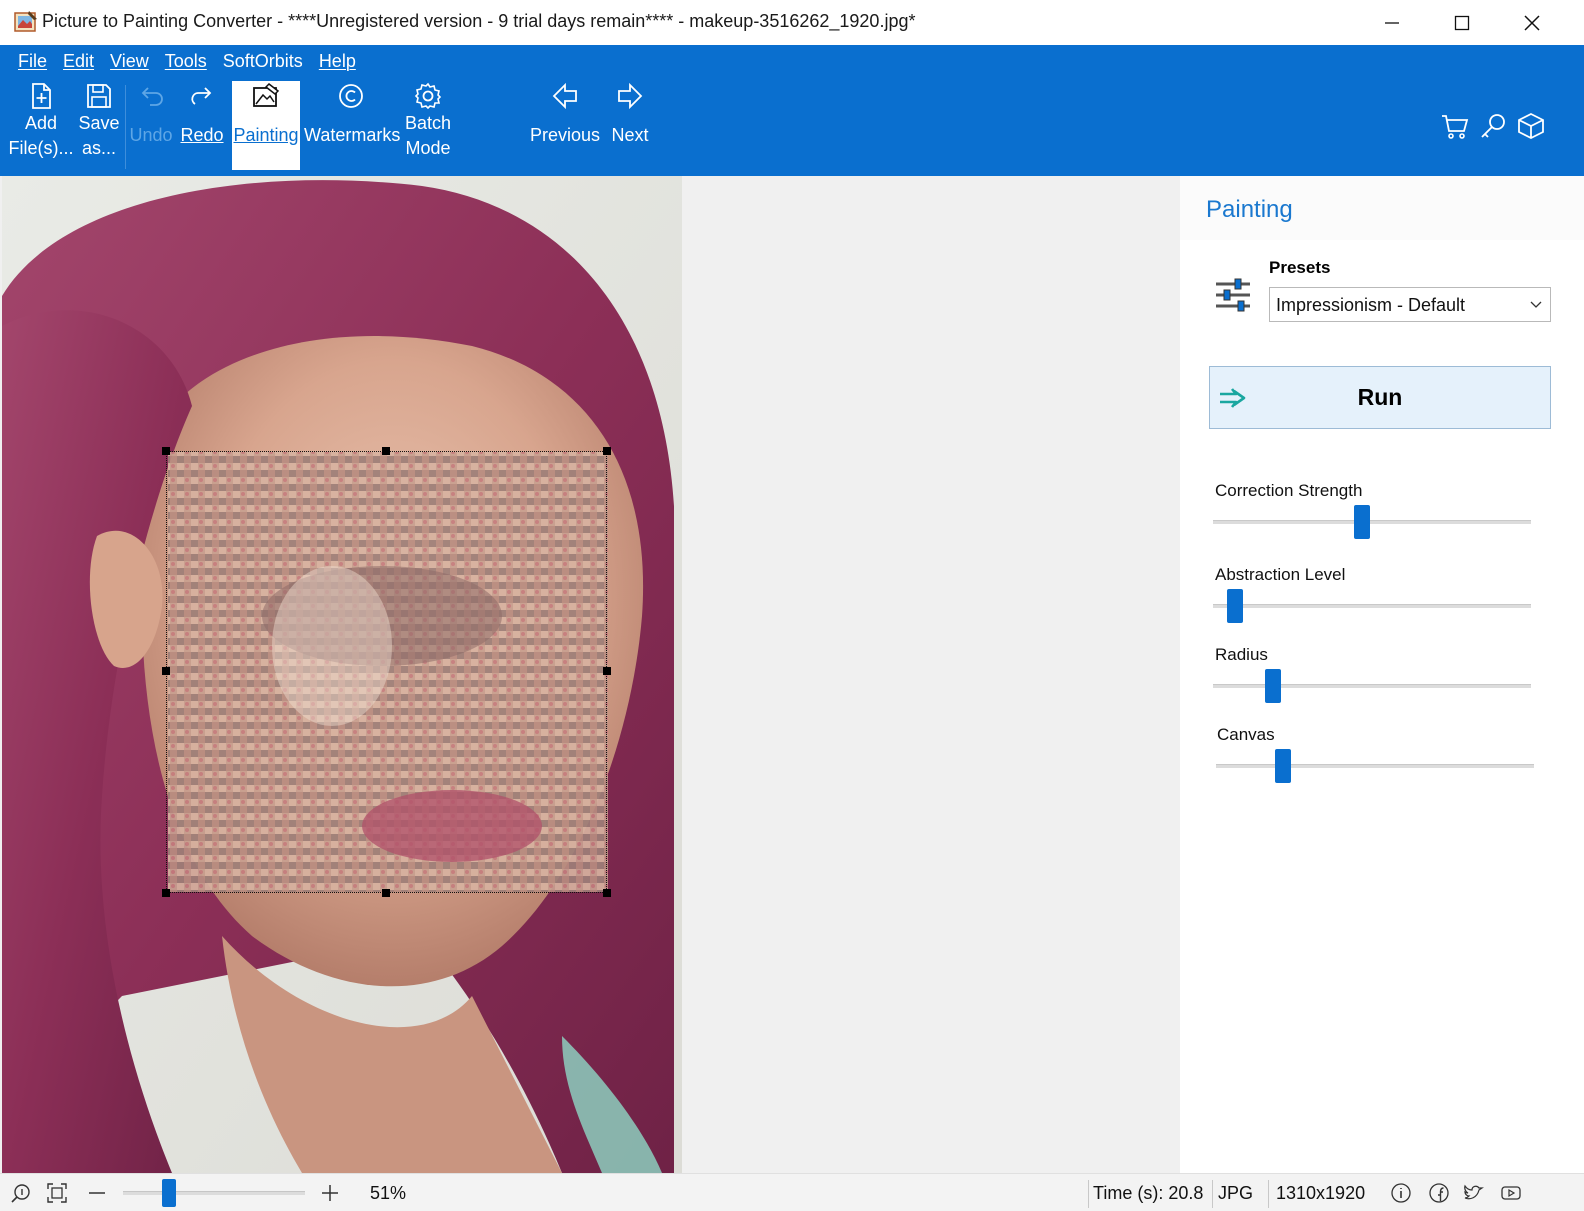  Describe the element at coordinates (352, 135) in the screenshot. I see `watermarks-label: Watermarks` at that location.